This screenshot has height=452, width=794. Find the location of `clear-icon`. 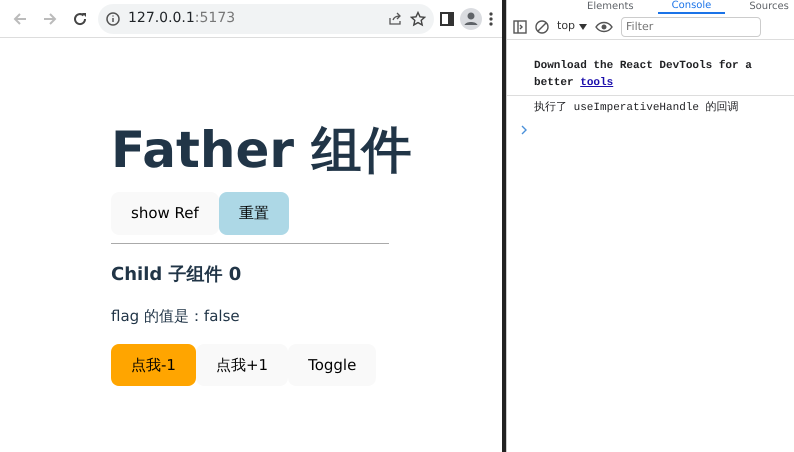

clear-icon is located at coordinates (542, 27).